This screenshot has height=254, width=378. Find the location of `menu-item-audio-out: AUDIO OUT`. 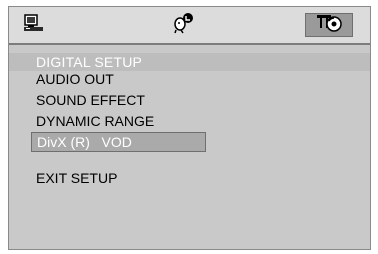

menu-item-audio-out: AUDIO OUT is located at coordinates (75, 79).